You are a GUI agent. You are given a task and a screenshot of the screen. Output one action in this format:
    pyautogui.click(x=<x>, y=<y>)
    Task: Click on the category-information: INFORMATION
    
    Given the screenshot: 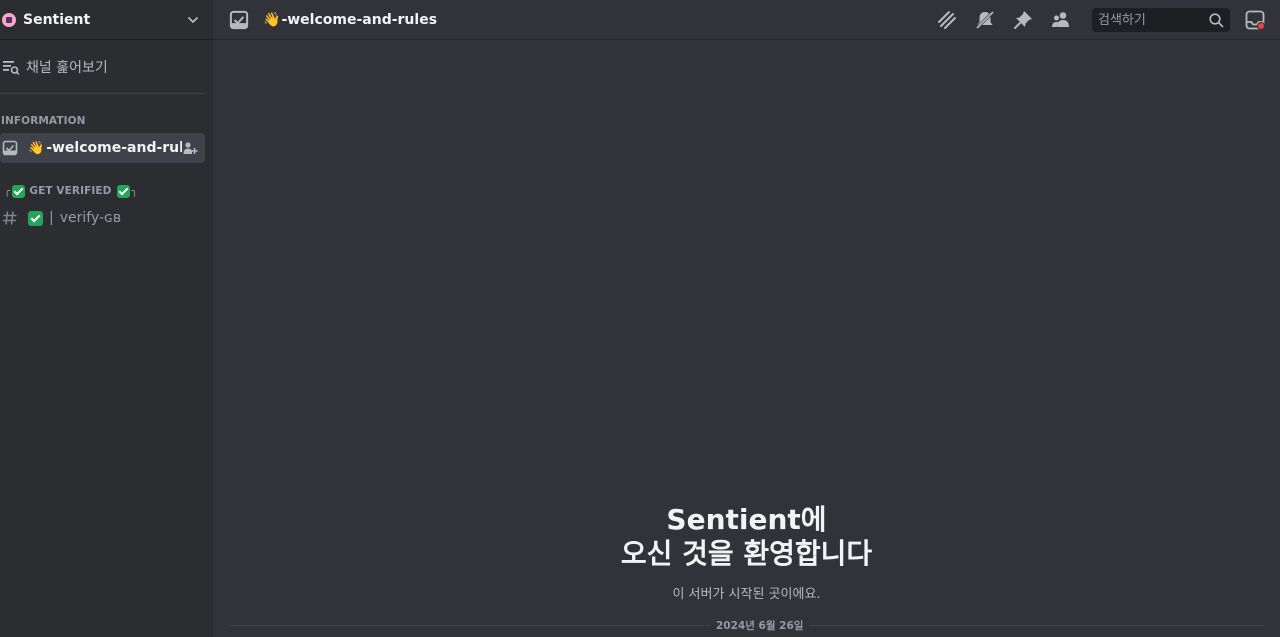 What is the action you would take?
    pyautogui.click(x=43, y=121)
    